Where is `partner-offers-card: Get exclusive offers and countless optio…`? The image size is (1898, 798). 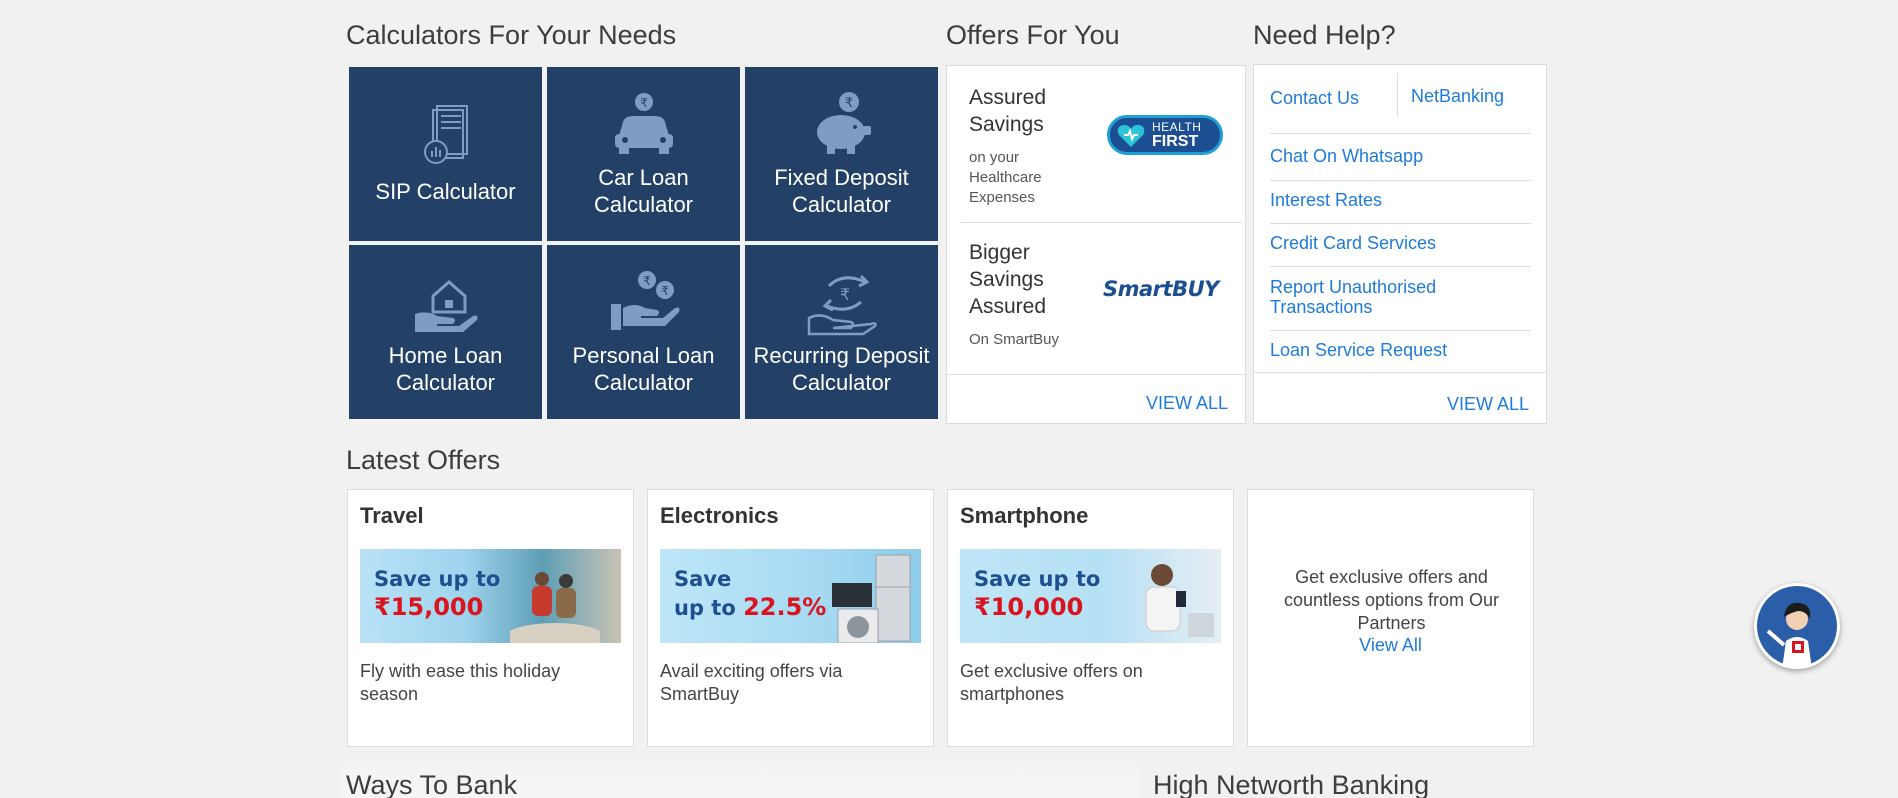
partner-offers-card: Get exclusive offers and countless optio… is located at coordinates (1390, 618).